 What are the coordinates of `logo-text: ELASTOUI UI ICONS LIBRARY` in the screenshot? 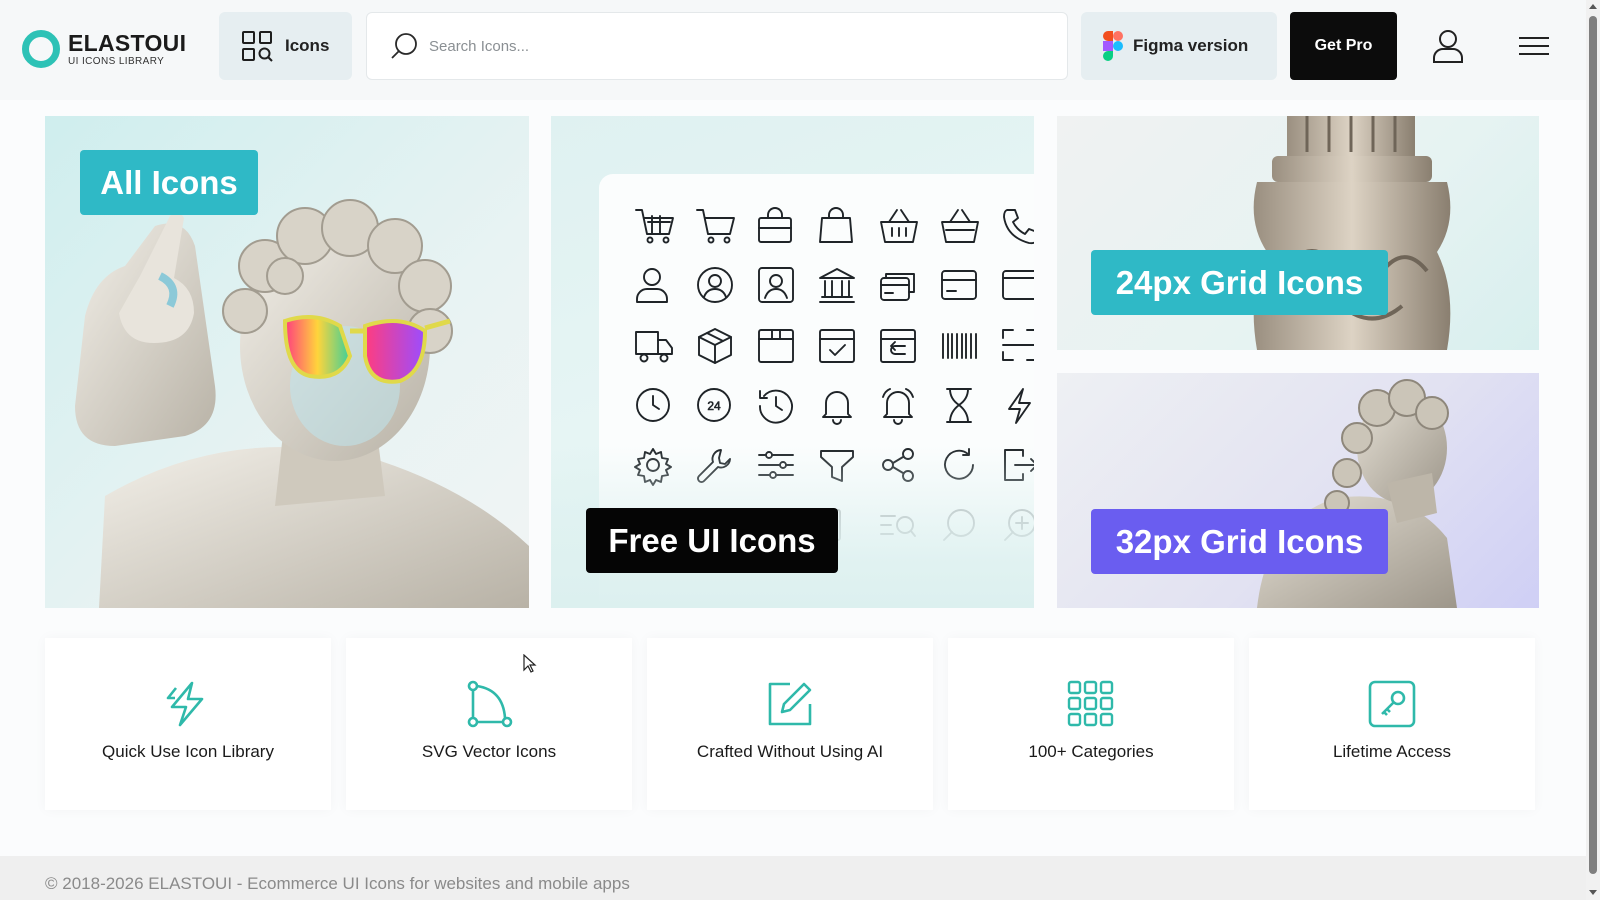 It's located at (127, 49).